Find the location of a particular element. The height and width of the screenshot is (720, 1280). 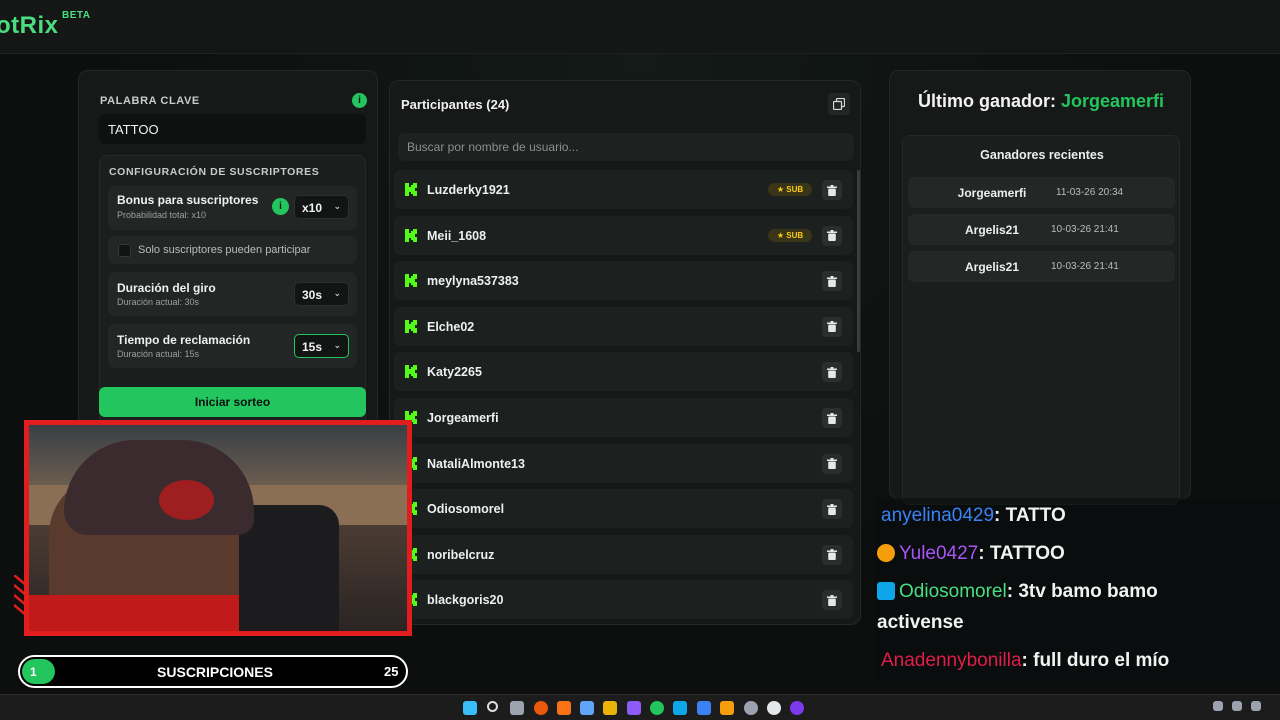

bonus-value: x10 is located at coordinates (312, 208).